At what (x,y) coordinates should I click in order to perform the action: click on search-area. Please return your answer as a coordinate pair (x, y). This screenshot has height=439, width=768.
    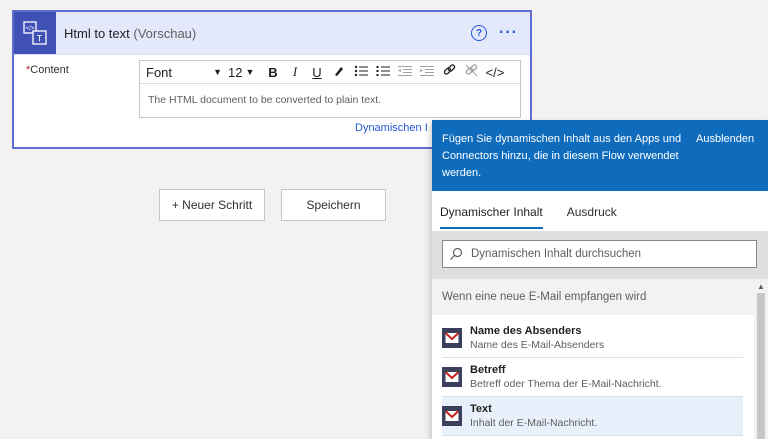
    Looking at the image, I should click on (600, 255).